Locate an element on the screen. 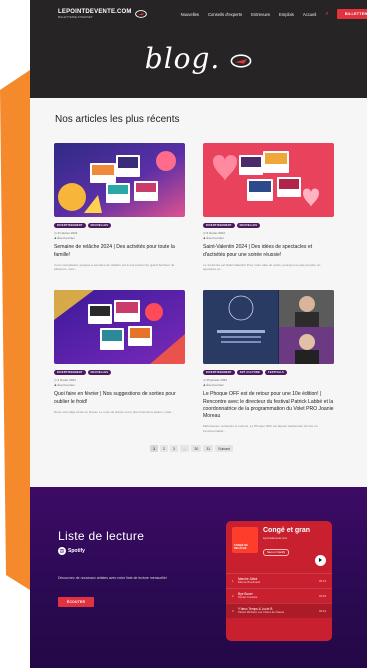 The height and width of the screenshot is (668, 367). logo-tagline: BILLETTERIE INTERNET is located at coordinates (75, 17).